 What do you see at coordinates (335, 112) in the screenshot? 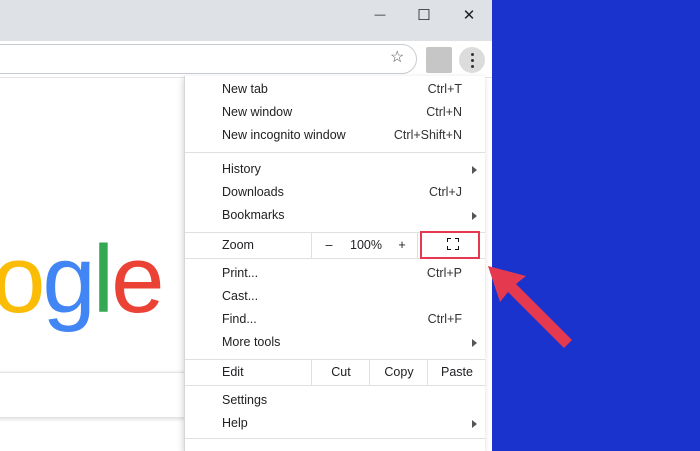
I see `menu-item-new-window: New window Ctrl+N` at bounding box center [335, 112].